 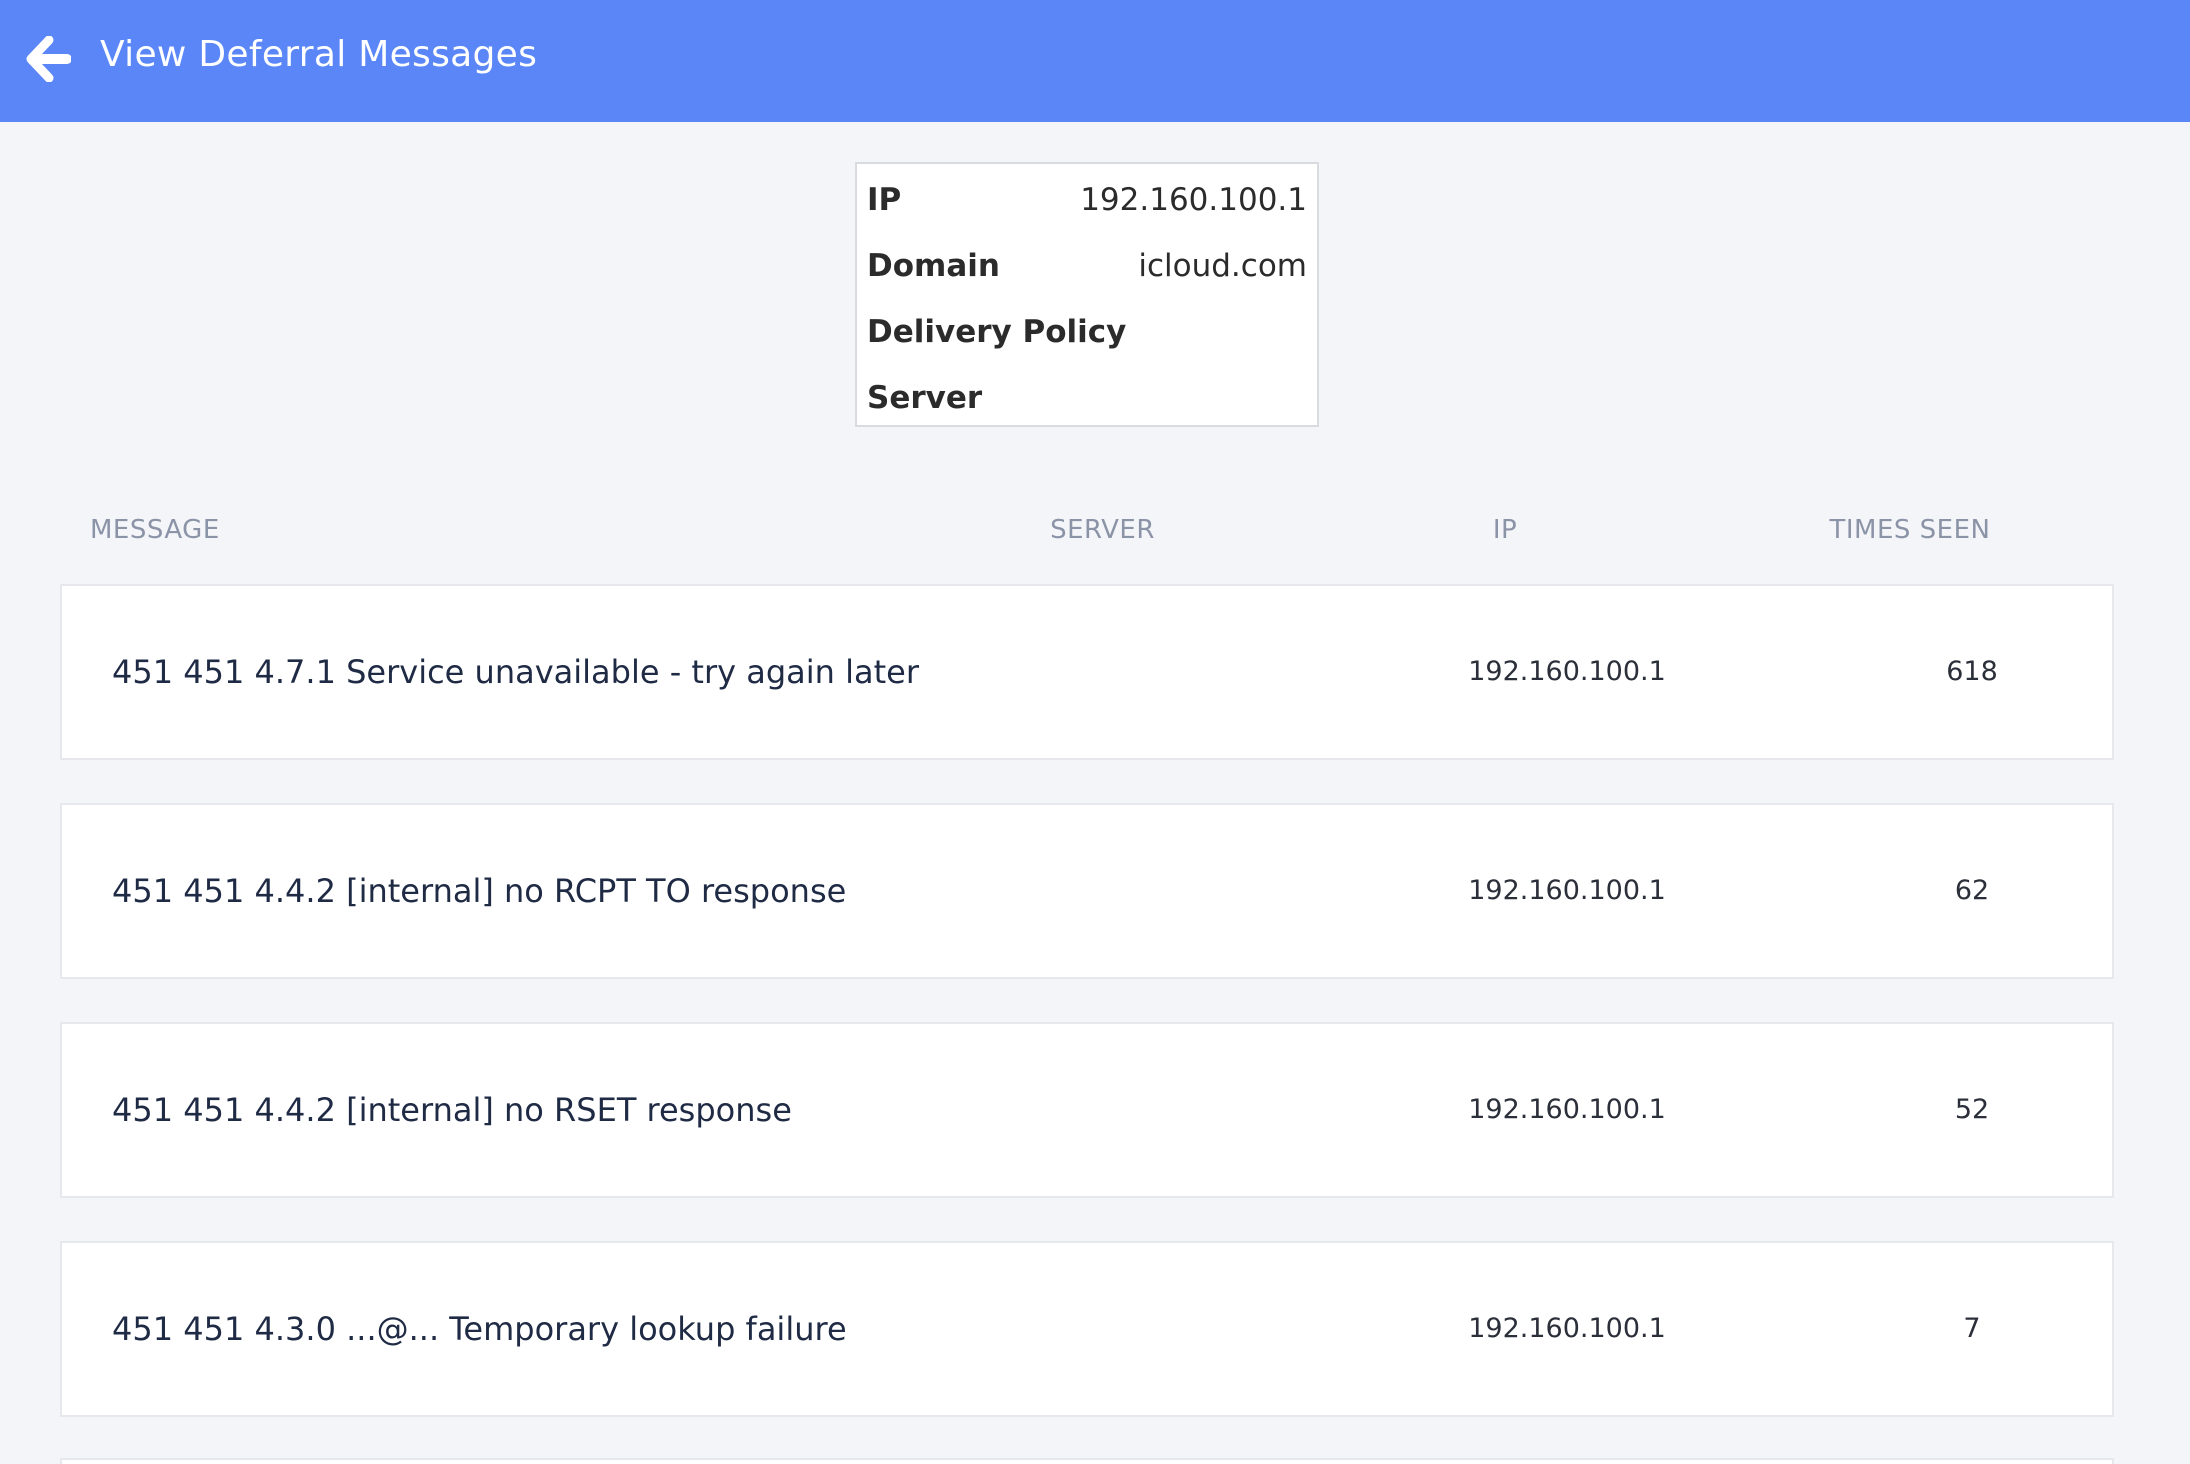 I want to click on info-label-domain: Domain, so click(x=933, y=266).